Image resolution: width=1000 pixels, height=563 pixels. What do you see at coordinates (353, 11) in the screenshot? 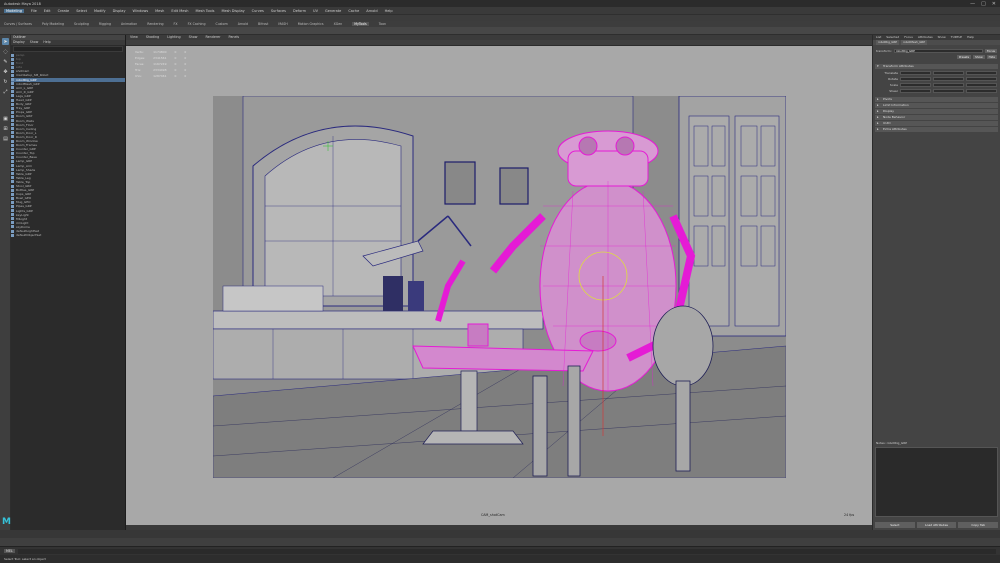
I see `menu-cache: Cache` at bounding box center [353, 11].